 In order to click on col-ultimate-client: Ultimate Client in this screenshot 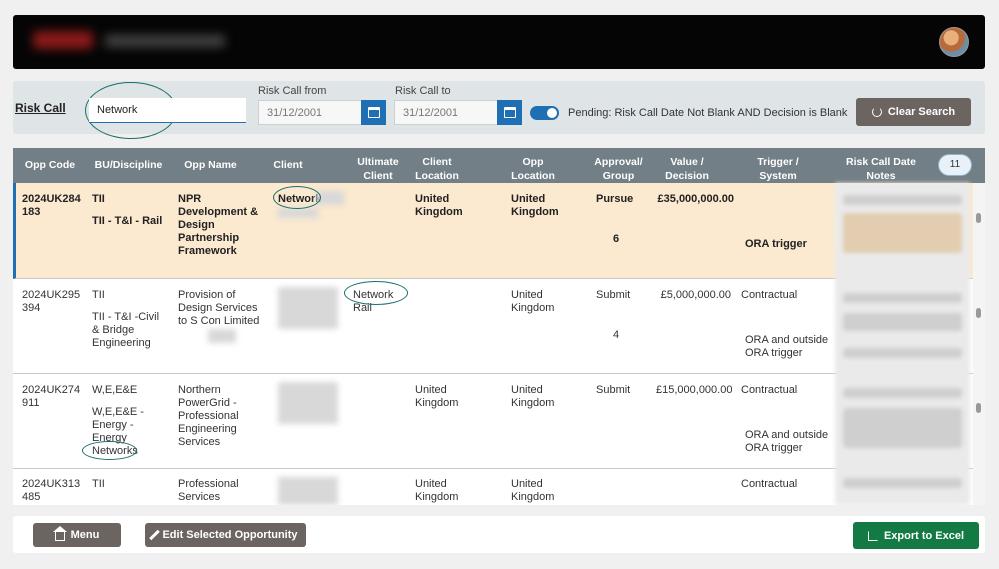, I will do `click(378, 169)`.